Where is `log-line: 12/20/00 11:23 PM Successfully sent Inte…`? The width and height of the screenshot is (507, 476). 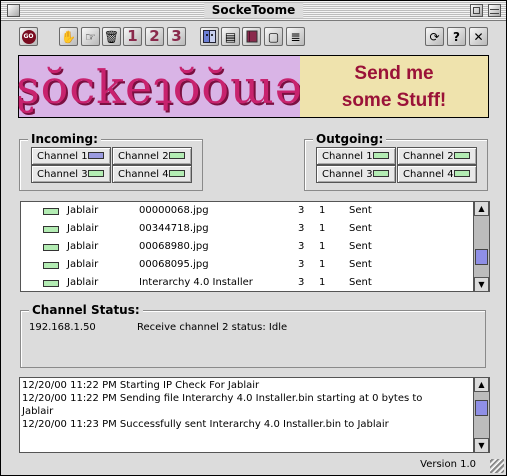 log-line: 12/20/00 11:23 PM Successfully sent Inte… is located at coordinates (205, 424).